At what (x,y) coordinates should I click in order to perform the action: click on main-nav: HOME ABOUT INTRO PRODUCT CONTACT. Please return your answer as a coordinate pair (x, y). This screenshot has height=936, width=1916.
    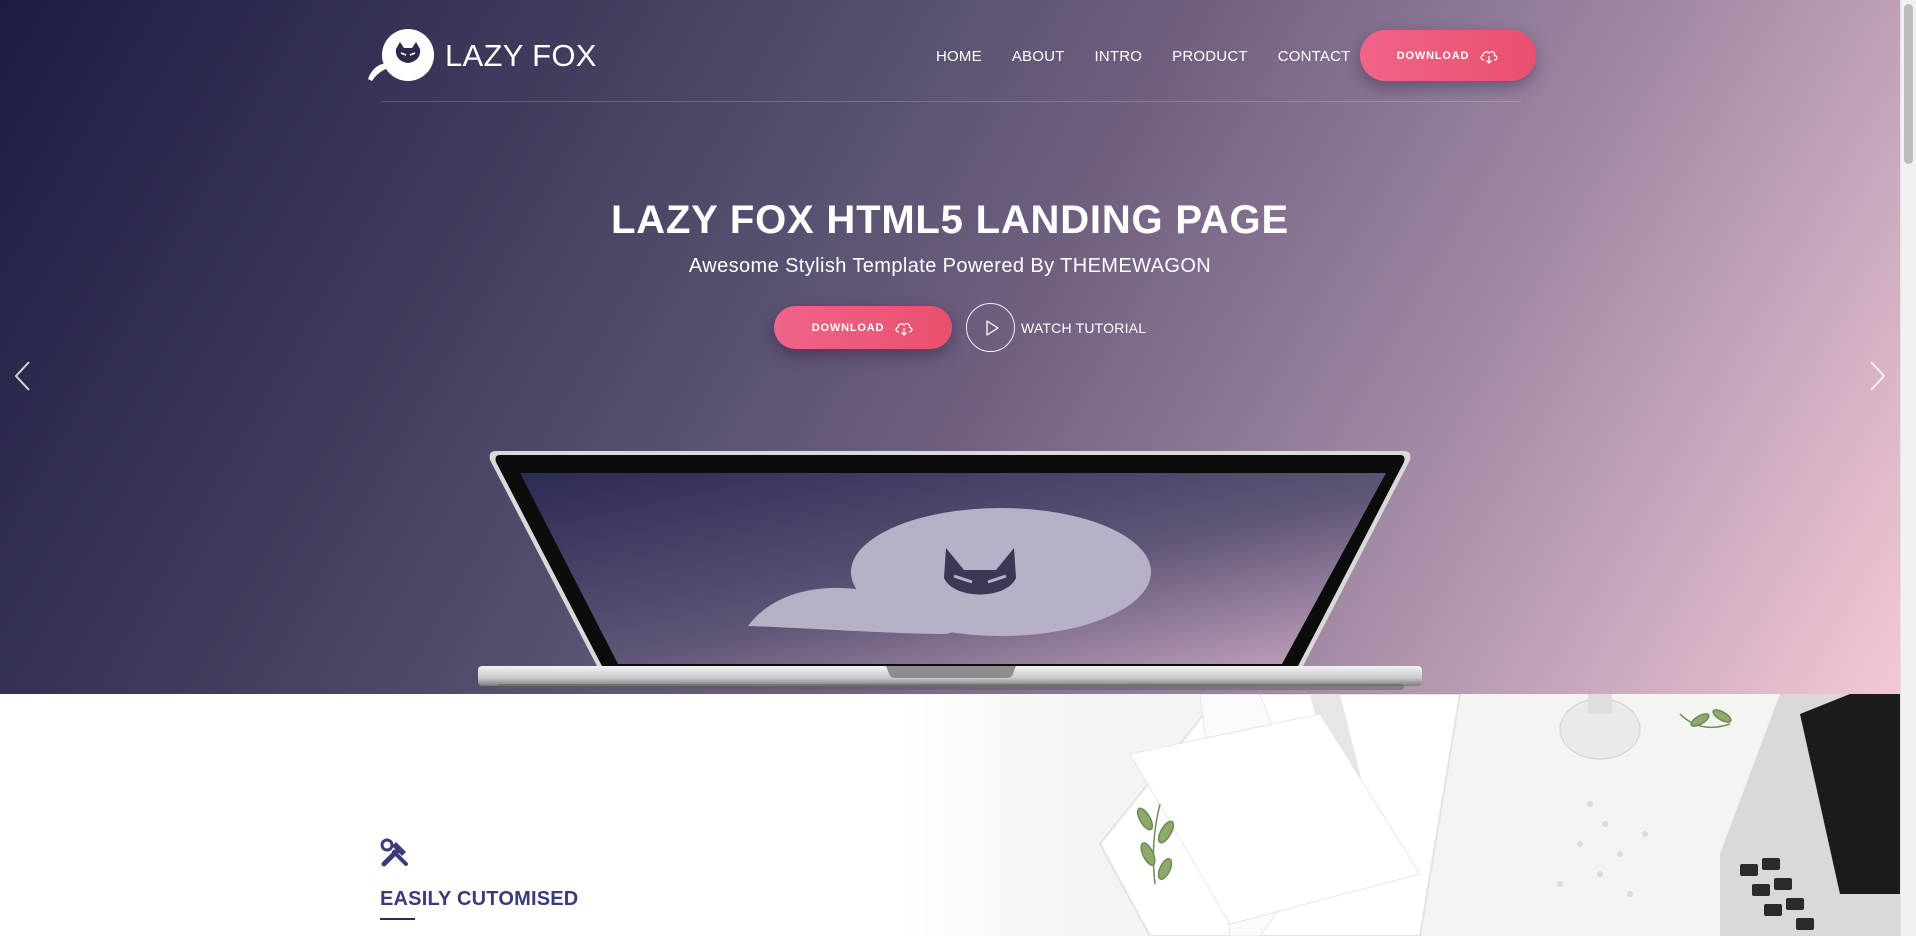
    Looking at the image, I should click on (1143, 56).